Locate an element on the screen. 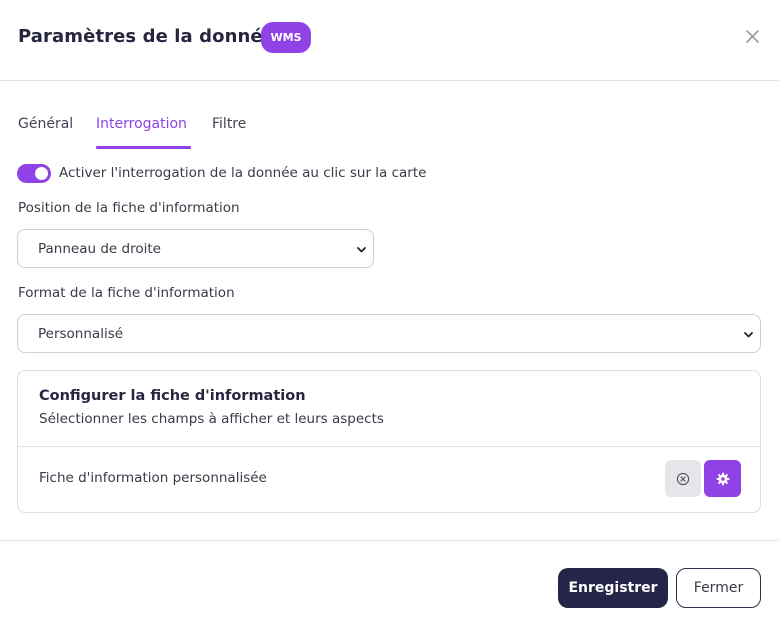 Image resolution: width=779 pixels, height=625 pixels. dialog-header: Paramètres de la donnée WMS is located at coordinates (389, 40).